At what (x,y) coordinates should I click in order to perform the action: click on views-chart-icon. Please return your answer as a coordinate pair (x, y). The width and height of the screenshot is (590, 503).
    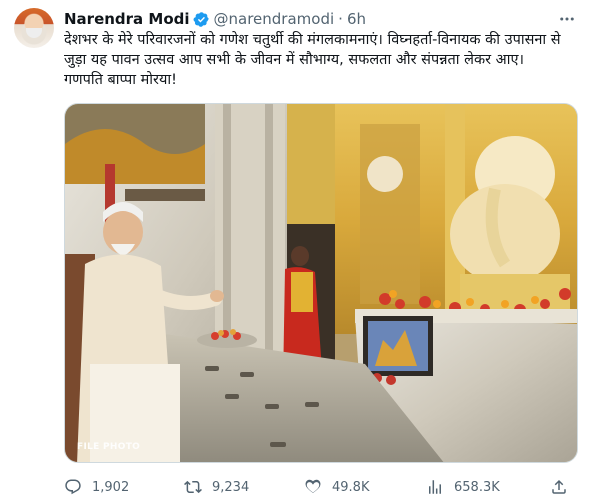
    Looking at the image, I should click on (435, 487).